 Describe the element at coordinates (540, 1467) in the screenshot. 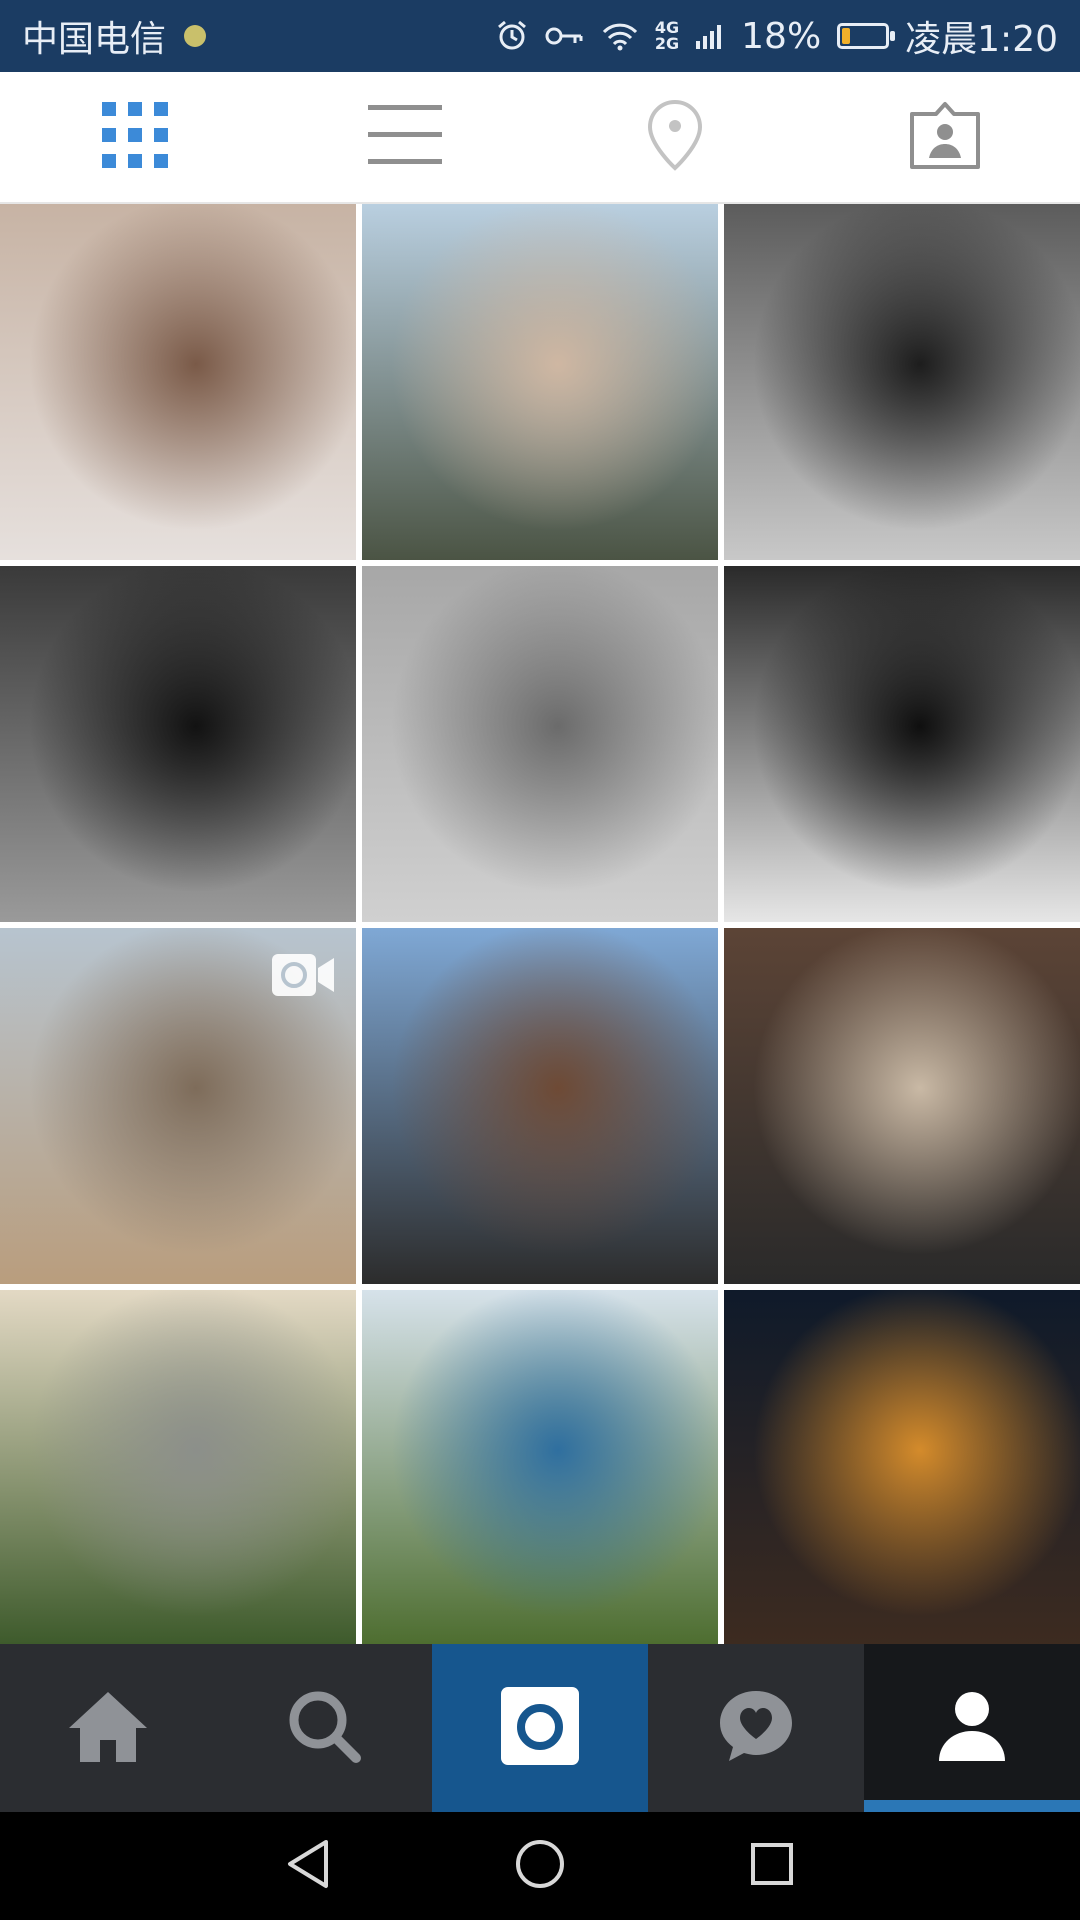

I see `photo-tile-infinity-pool-palms` at that location.